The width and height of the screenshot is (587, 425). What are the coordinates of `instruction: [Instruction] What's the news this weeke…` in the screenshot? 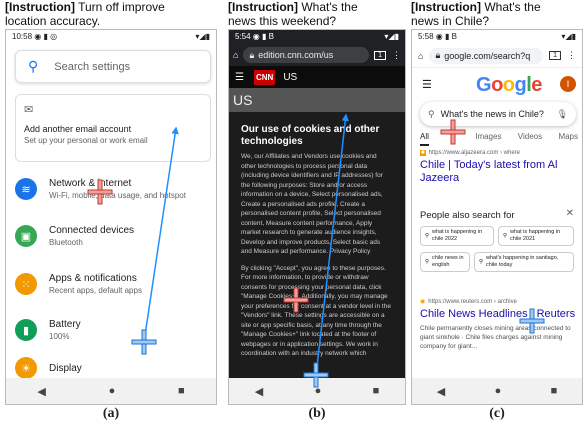 It's located at (293, 14).